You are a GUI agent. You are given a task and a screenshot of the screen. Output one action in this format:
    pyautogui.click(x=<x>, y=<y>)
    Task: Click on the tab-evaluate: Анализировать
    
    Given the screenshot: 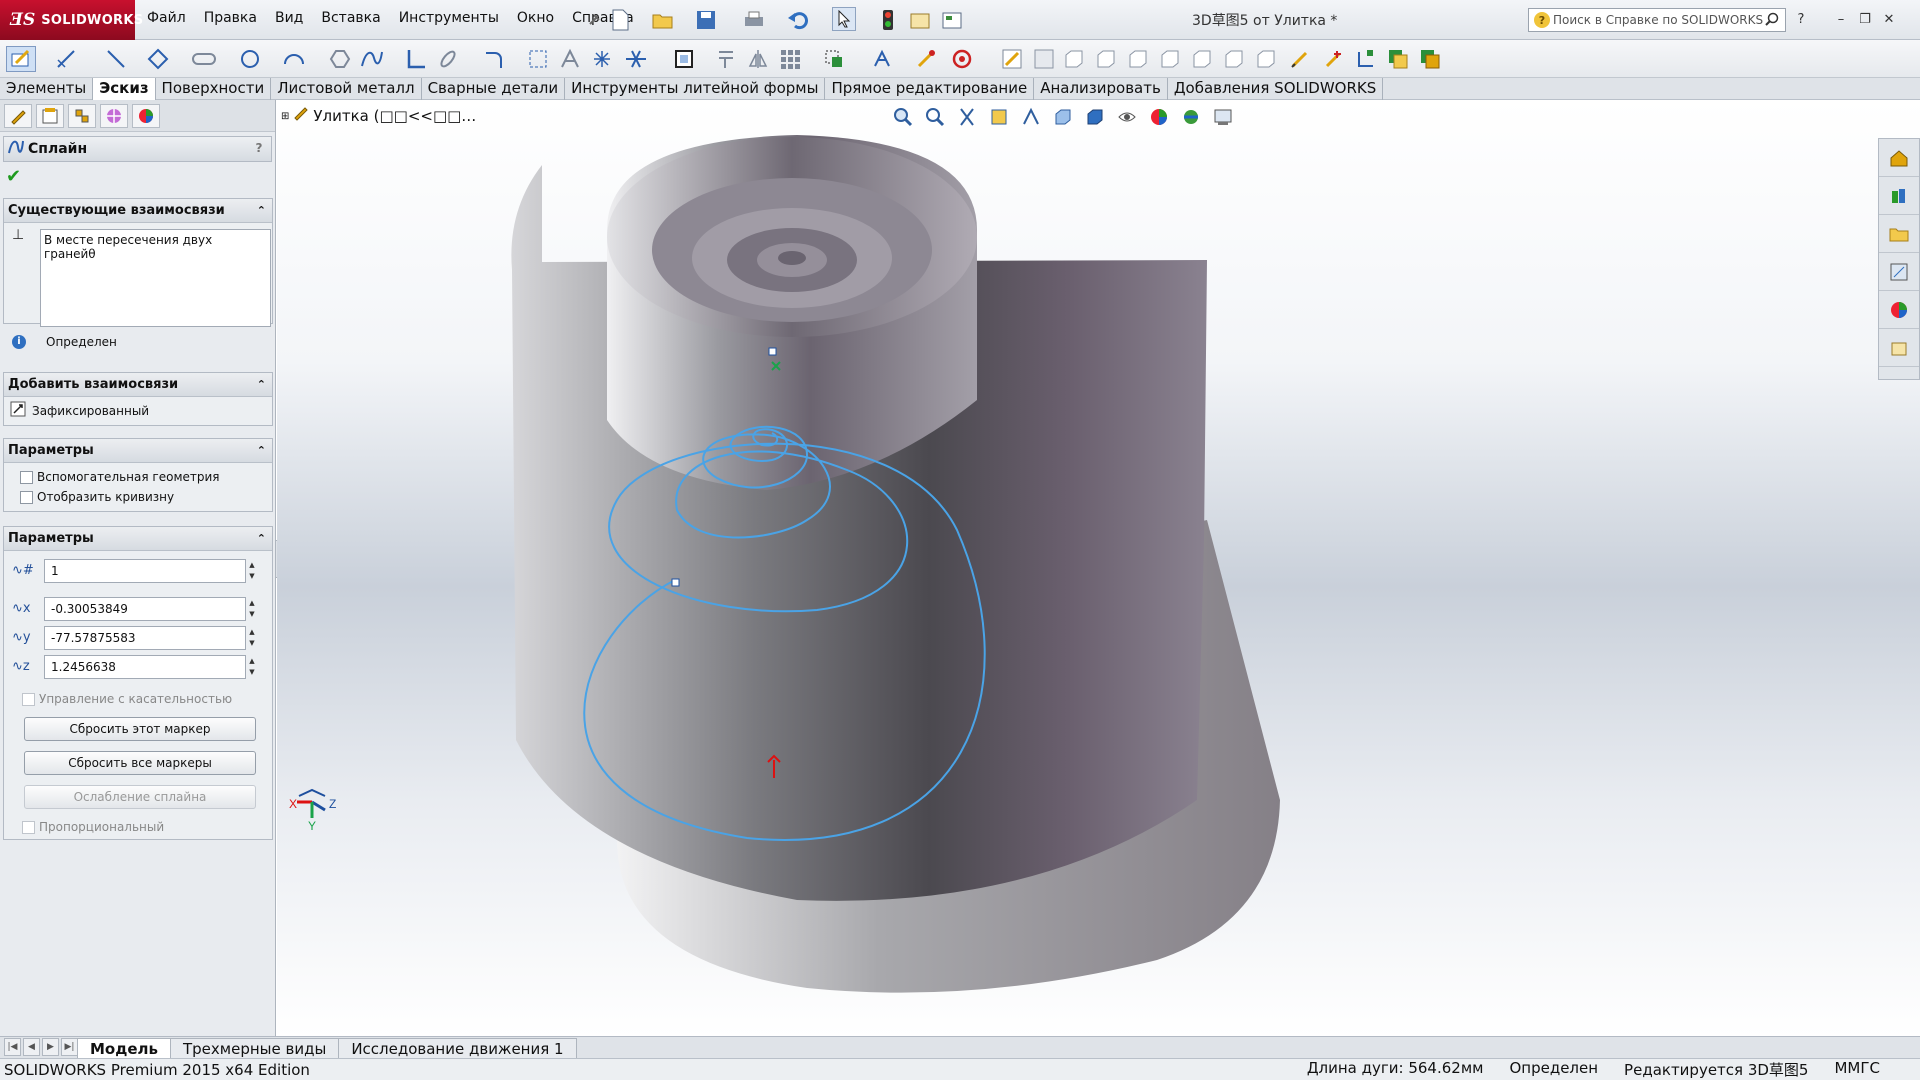 What is the action you would take?
    pyautogui.click(x=1101, y=89)
    